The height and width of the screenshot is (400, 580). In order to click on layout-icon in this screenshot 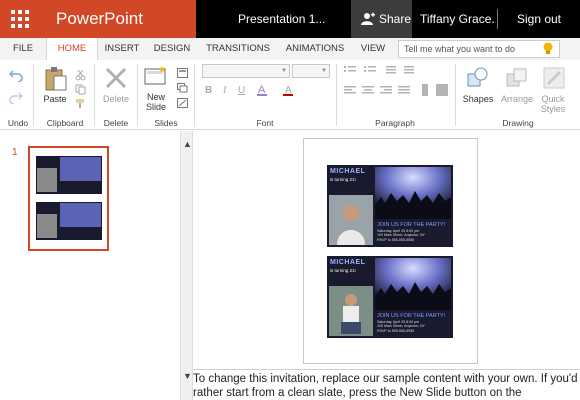, I will do `click(182, 73)`.